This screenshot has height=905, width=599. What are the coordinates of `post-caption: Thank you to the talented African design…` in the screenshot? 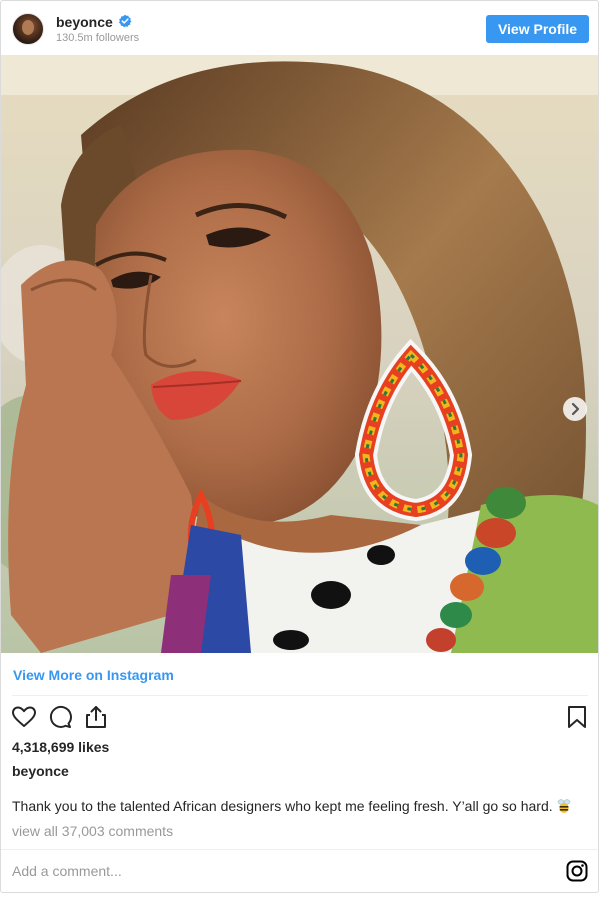 It's located at (292, 806).